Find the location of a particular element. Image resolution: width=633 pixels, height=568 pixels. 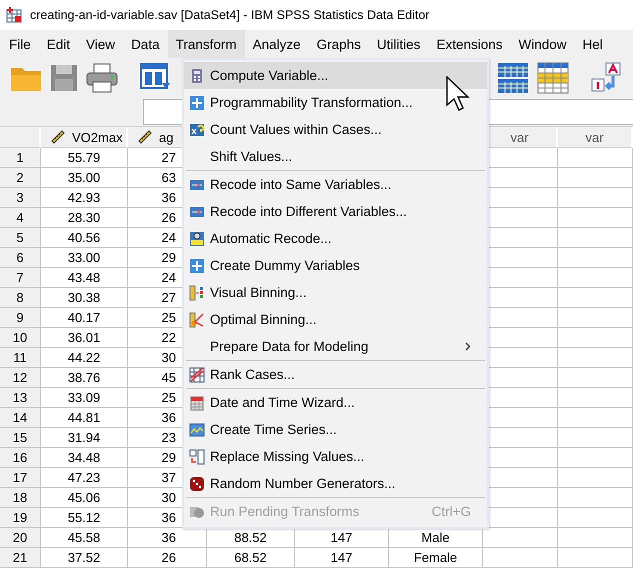

menu-item: File is located at coordinates (20, 44).